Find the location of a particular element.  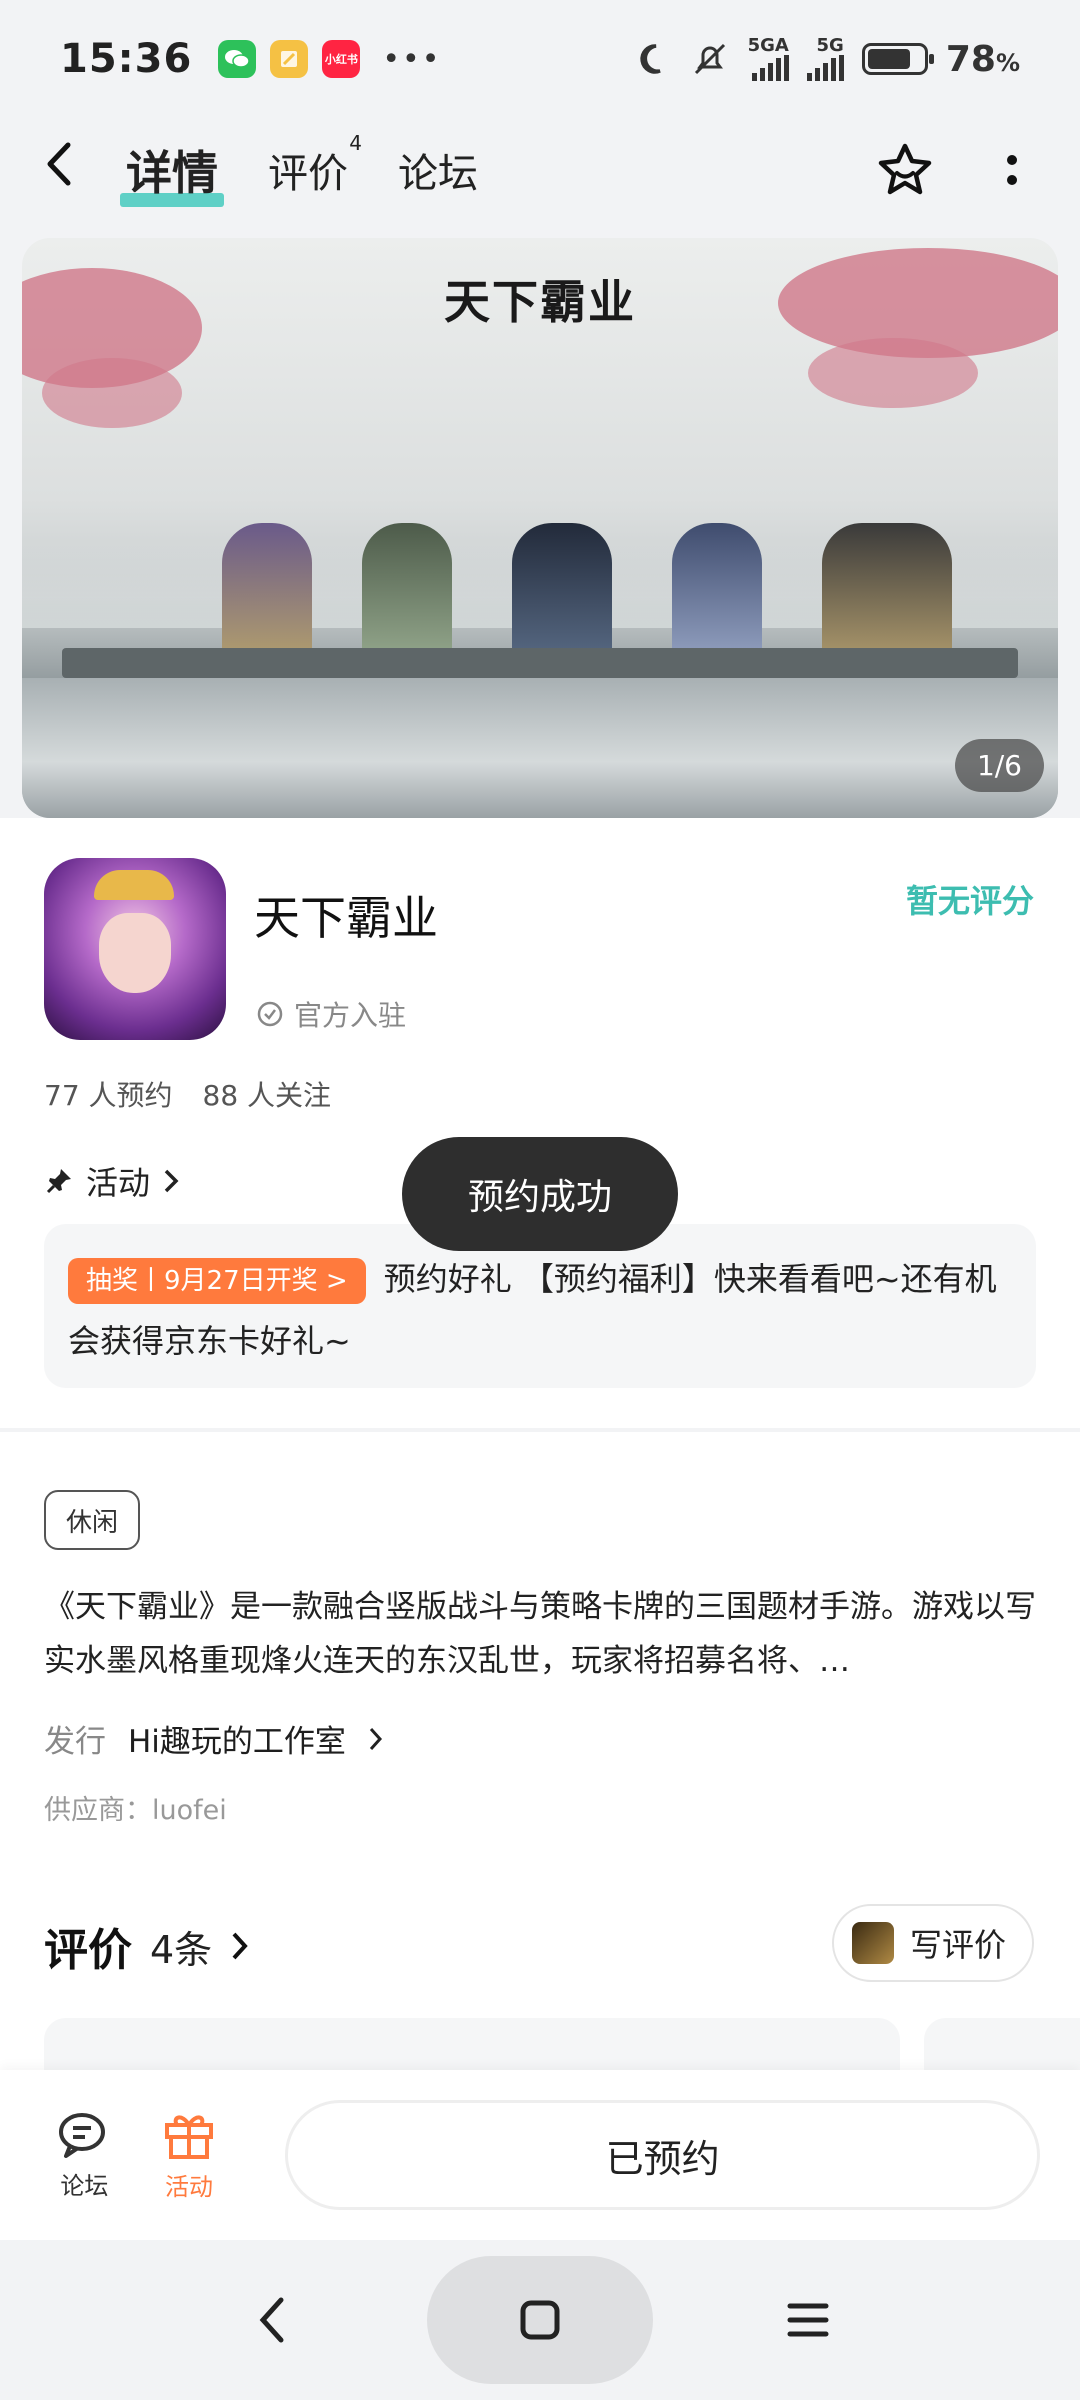

bottom-action-bar: 论坛 活动 已预约 is located at coordinates (540, 2155).